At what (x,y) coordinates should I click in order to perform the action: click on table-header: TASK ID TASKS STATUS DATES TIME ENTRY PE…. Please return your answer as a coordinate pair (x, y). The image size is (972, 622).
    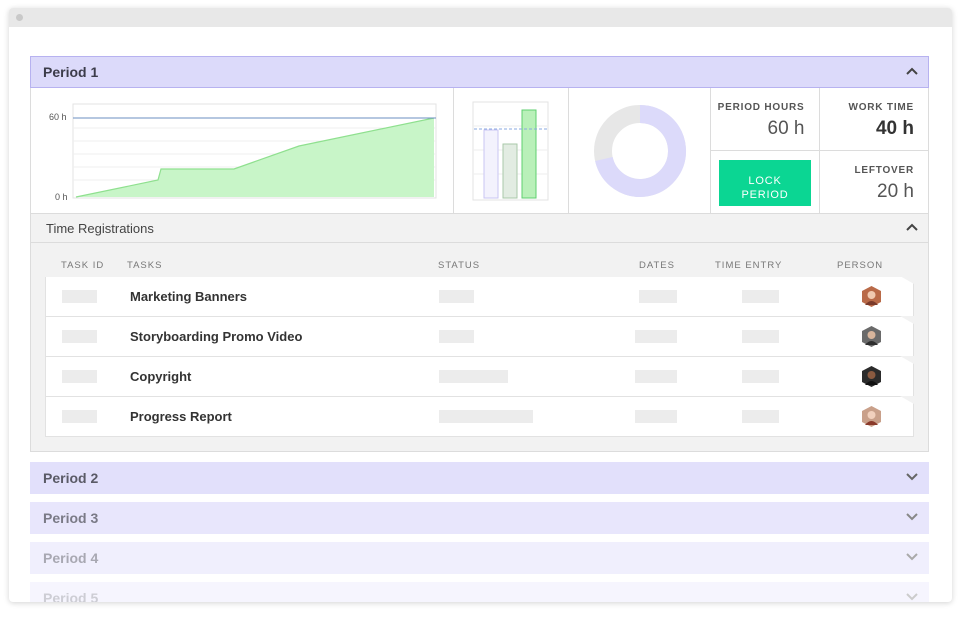
    Looking at the image, I should click on (479, 260).